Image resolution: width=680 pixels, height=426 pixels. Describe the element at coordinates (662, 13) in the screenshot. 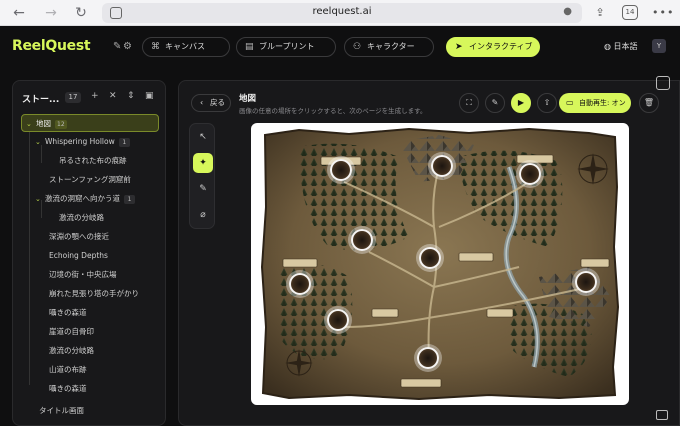

I see `more-menu-icon: •••` at that location.